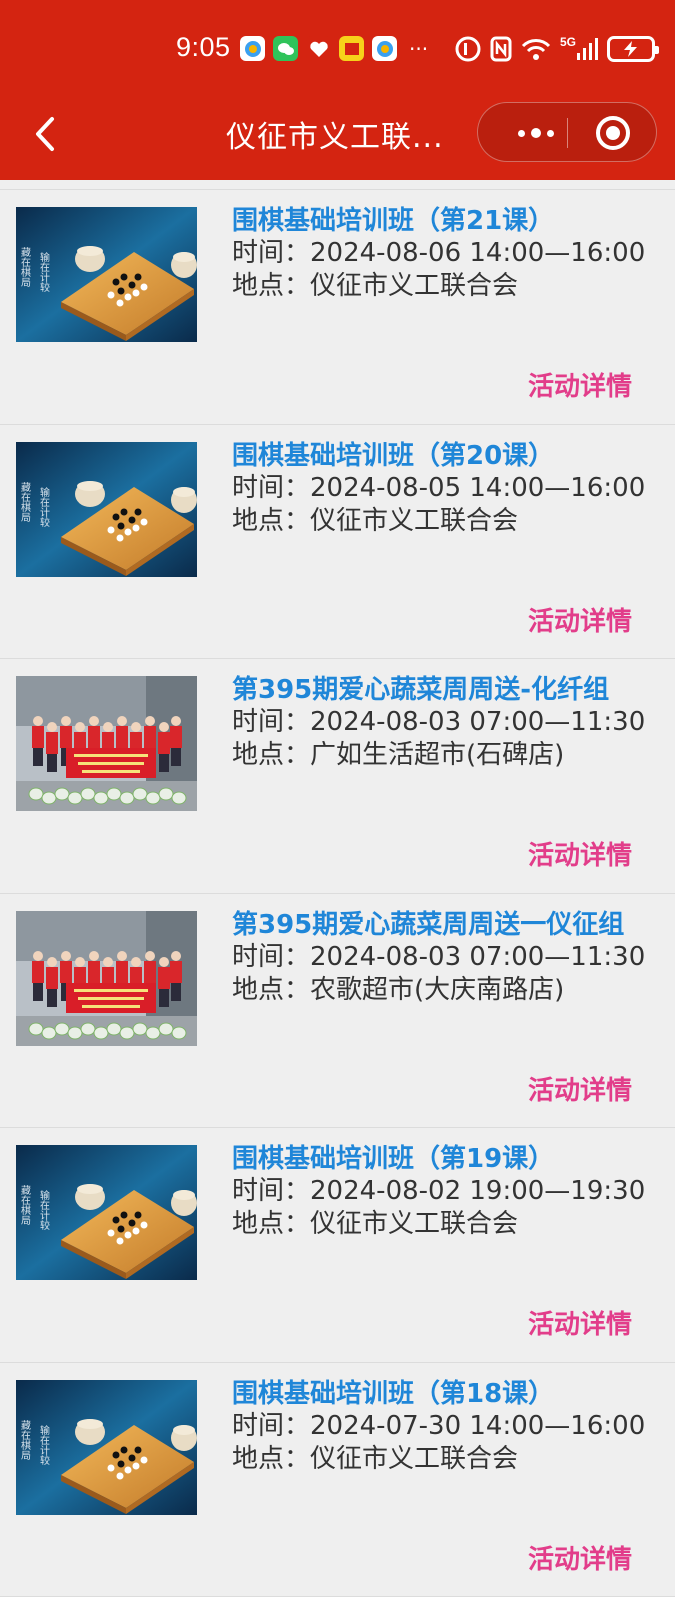 This screenshot has height=1597, width=675. Describe the element at coordinates (334, 48) in the screenshot. I see `notification-icons: ···` at that location.